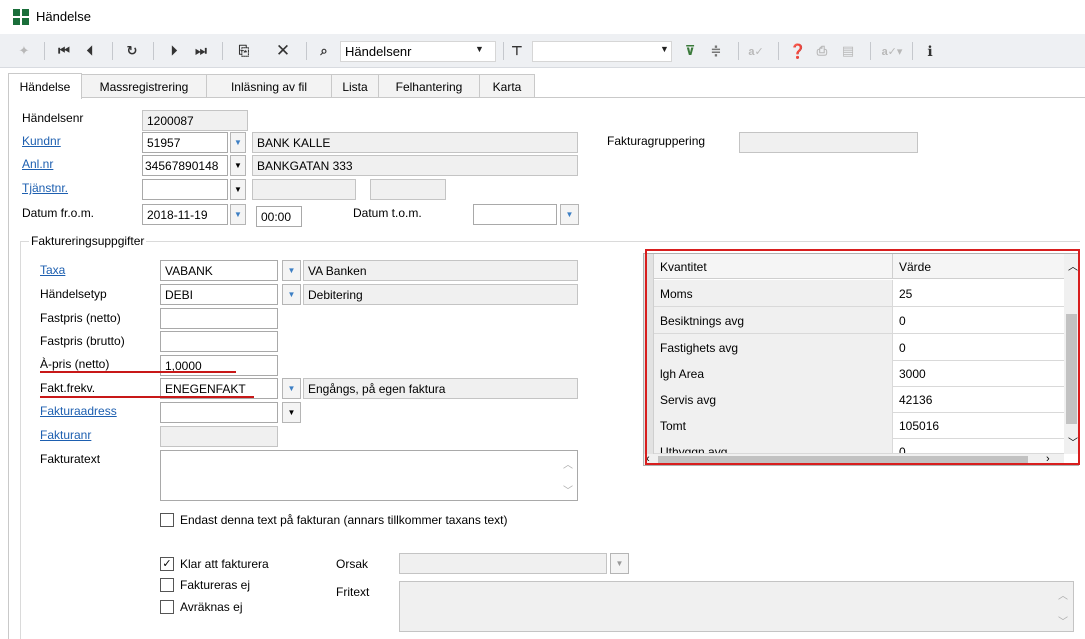 The height and width of the screenshot is (639, 1085). Describe the element at coordinates (41, 141) in the screenshot. I see `kundnr-link: Kundnr` at that location.